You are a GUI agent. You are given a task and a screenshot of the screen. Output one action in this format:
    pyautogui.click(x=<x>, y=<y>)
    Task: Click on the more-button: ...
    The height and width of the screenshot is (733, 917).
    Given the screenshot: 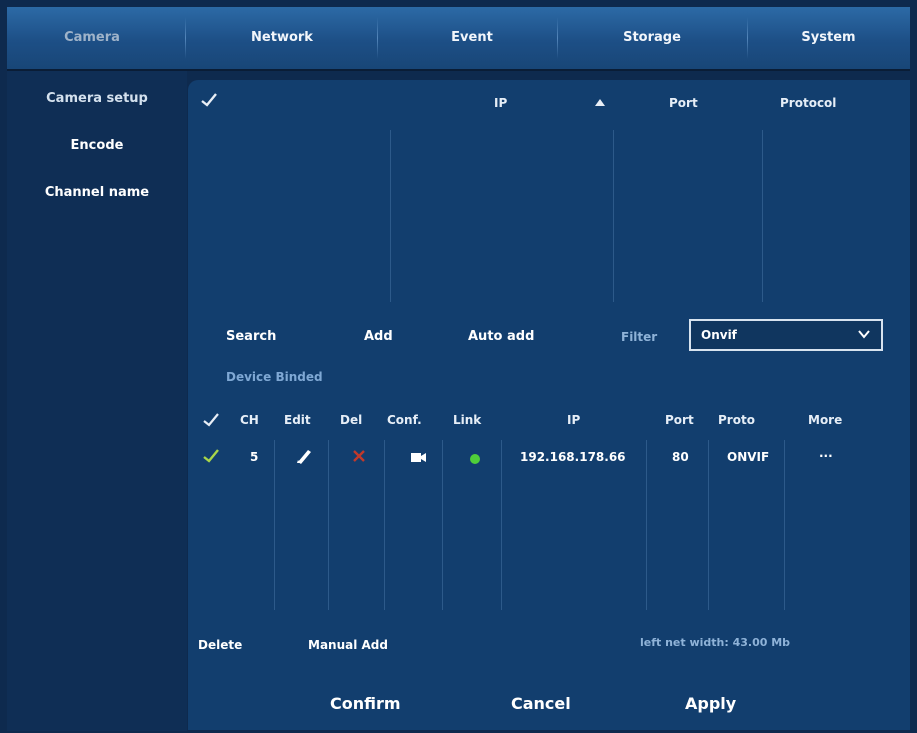 What is the action you would take?
    pyautogui.click(x=826, y=453)
    